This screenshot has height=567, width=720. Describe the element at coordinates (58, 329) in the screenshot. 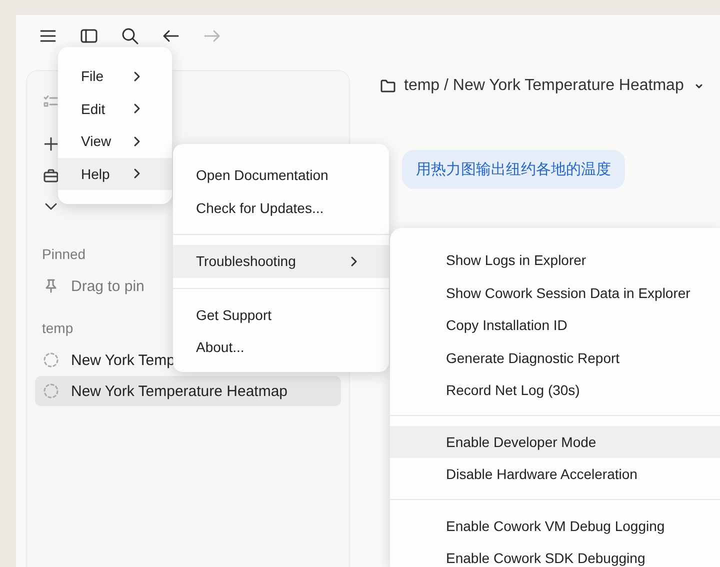

I see `section-heading: temp` at that location.